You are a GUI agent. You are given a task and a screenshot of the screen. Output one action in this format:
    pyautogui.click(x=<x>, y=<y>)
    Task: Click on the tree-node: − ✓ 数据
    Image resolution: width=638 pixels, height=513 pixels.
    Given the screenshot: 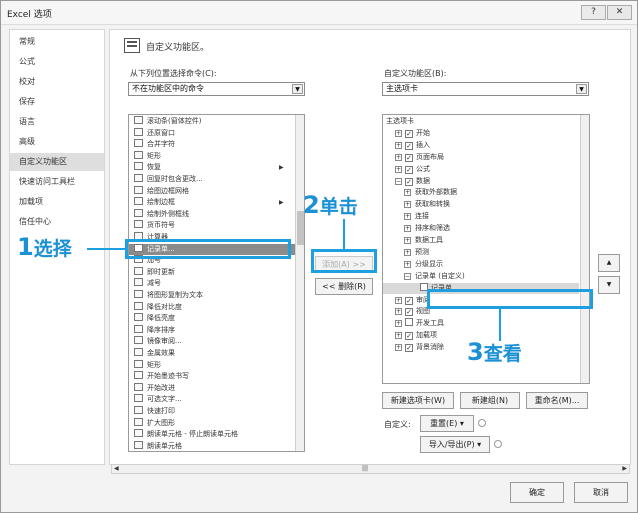 What is the action you would take?
    pyautogui.click(x=481, y=181)
    